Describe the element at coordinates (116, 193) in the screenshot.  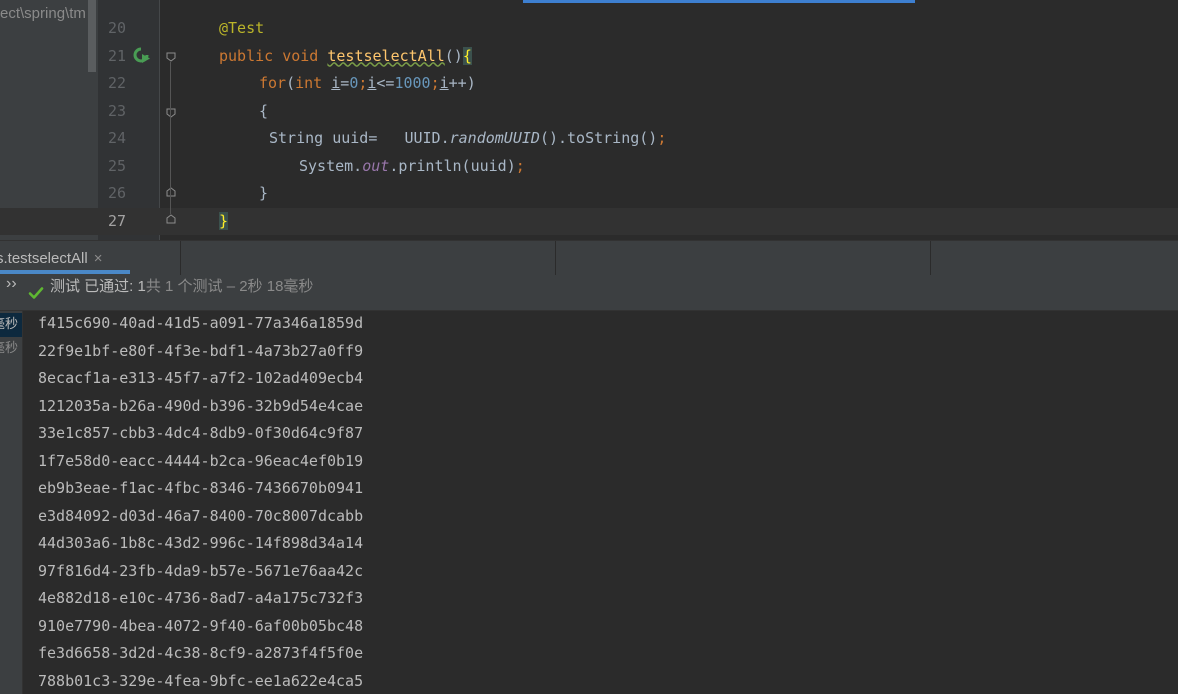
I see `line-number: 26` at that location.